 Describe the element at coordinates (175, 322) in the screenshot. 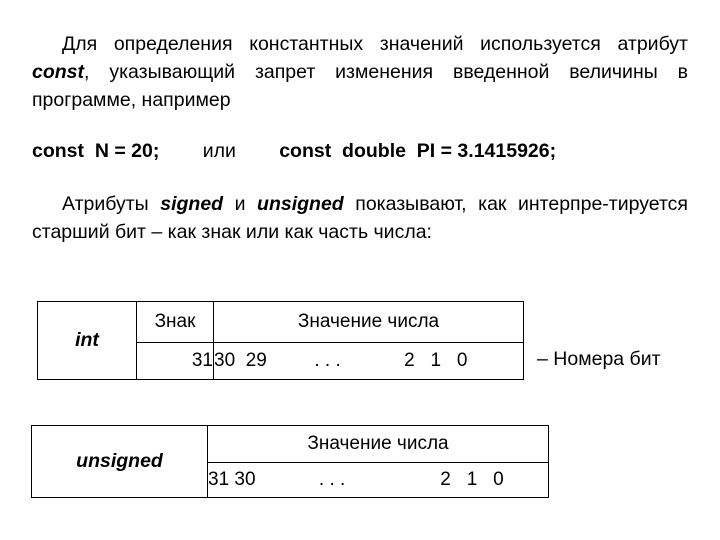

I see `cell-header-sign: Знак` at that location.